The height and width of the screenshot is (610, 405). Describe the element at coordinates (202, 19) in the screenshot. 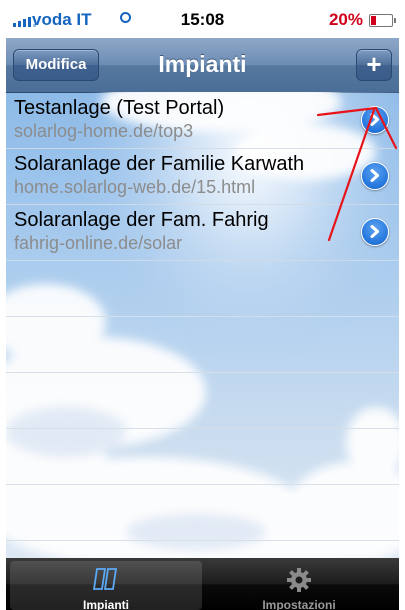

I see `status-bar: voda IT 15:08 20%` at that location.